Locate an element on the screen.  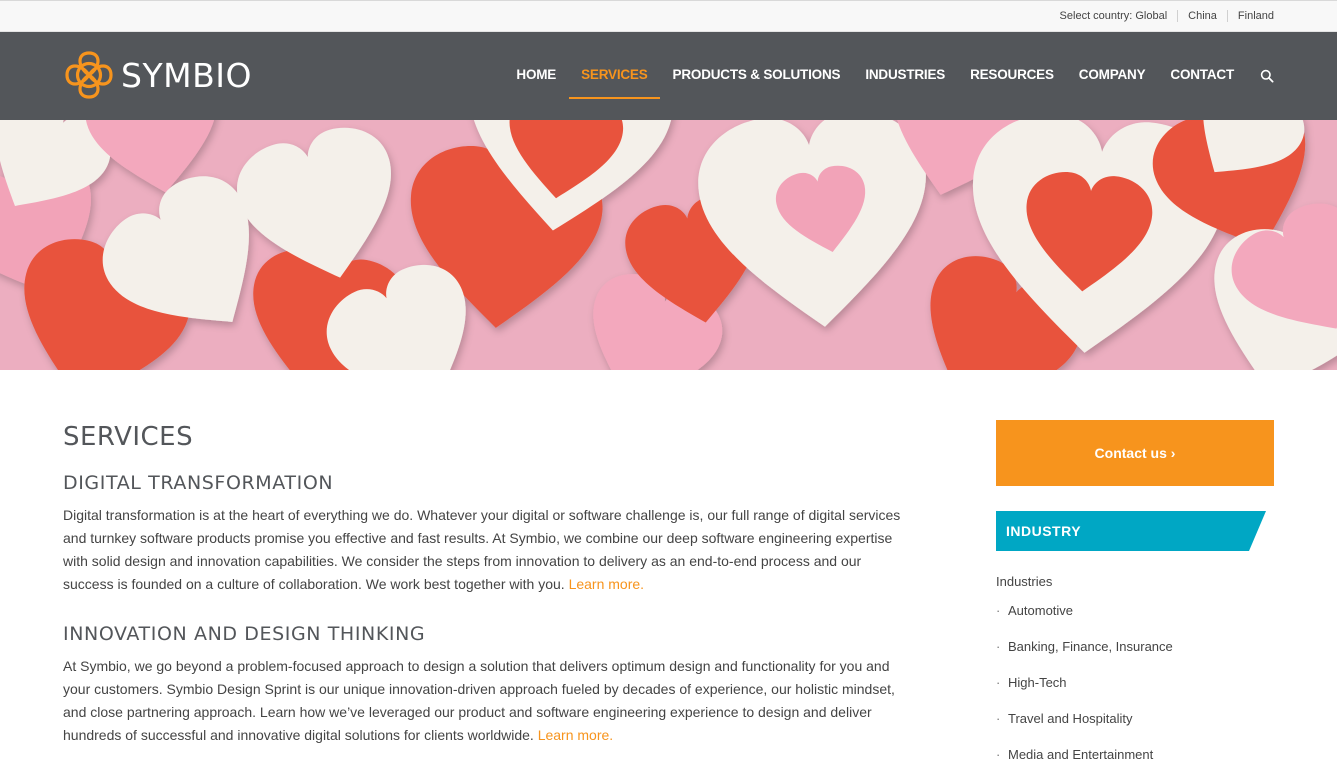
nav-products-solutions: PRODUCTS & SOLUTIONS is located at coordinates (757, 76).